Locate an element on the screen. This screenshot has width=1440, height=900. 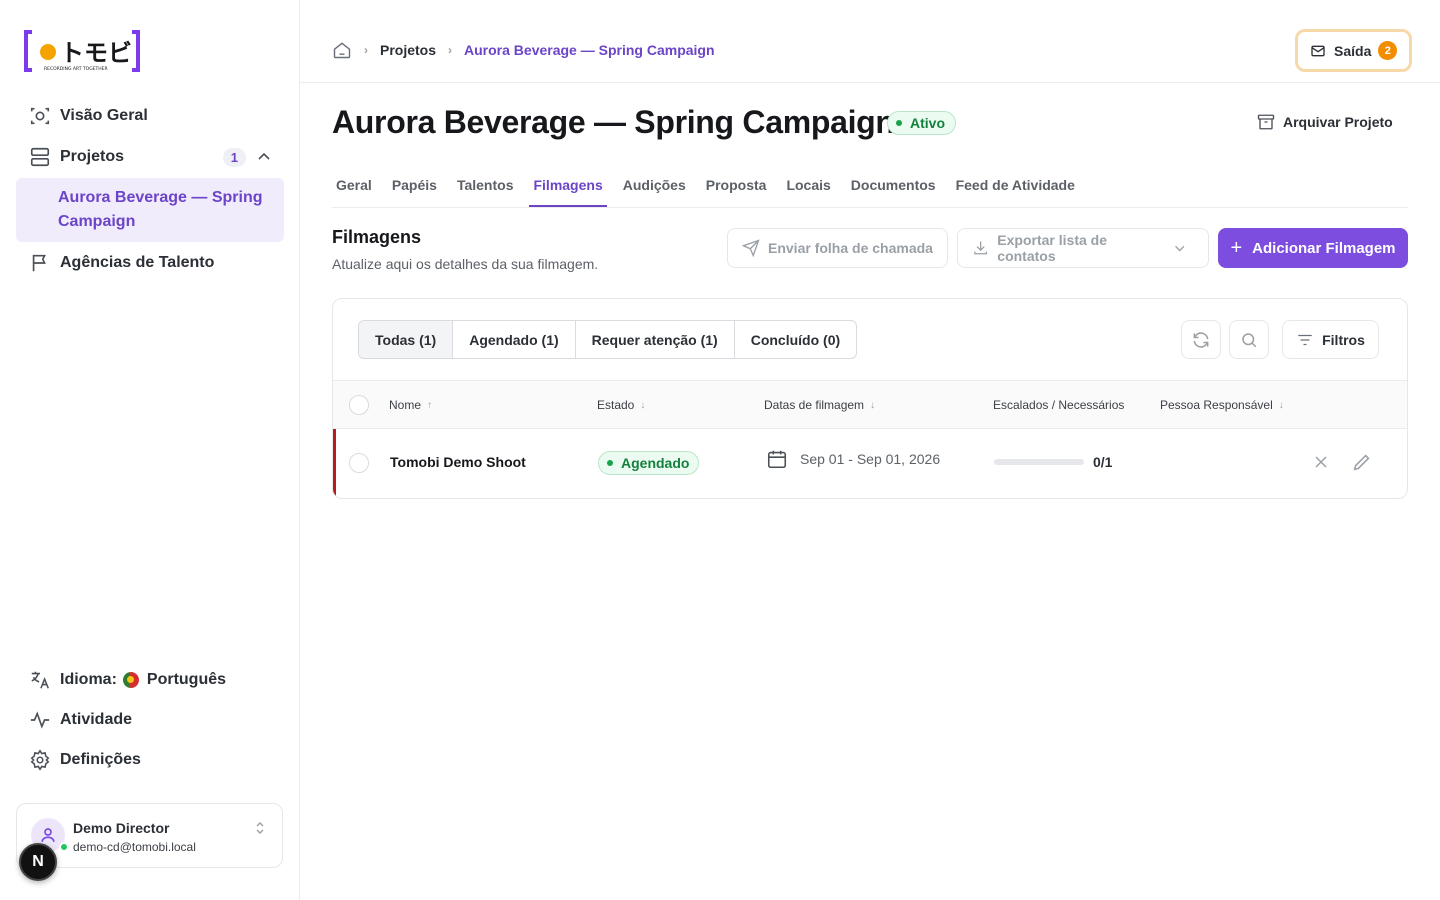
export-contacts-label: Exportar lista de contatos is located at coordinates (1052, 248).